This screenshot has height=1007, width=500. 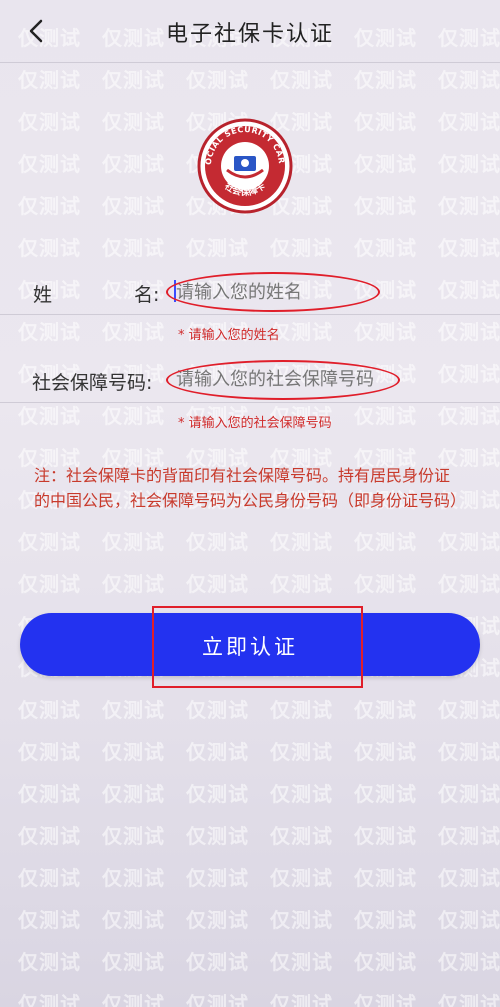 I want to click on social-security-number-label: 社会保障号码:, so click(x=92, y=383).